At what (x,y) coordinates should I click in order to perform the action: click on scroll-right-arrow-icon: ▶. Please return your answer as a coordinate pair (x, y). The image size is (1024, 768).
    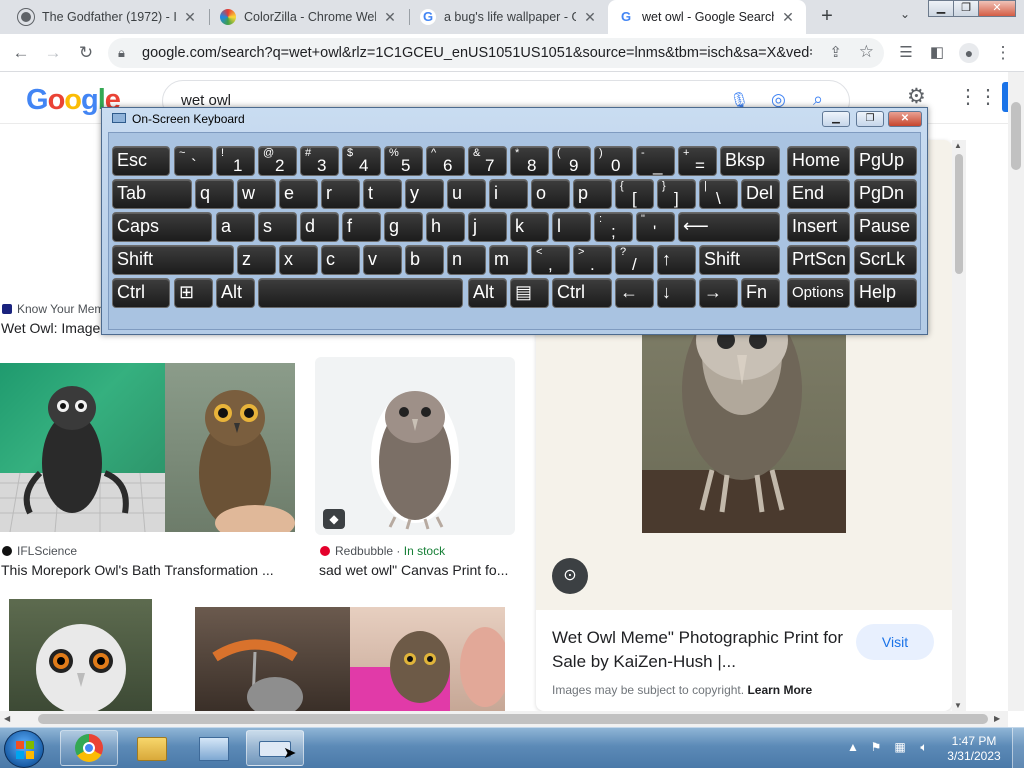
    Looking at the image, I should click on (997, 718).